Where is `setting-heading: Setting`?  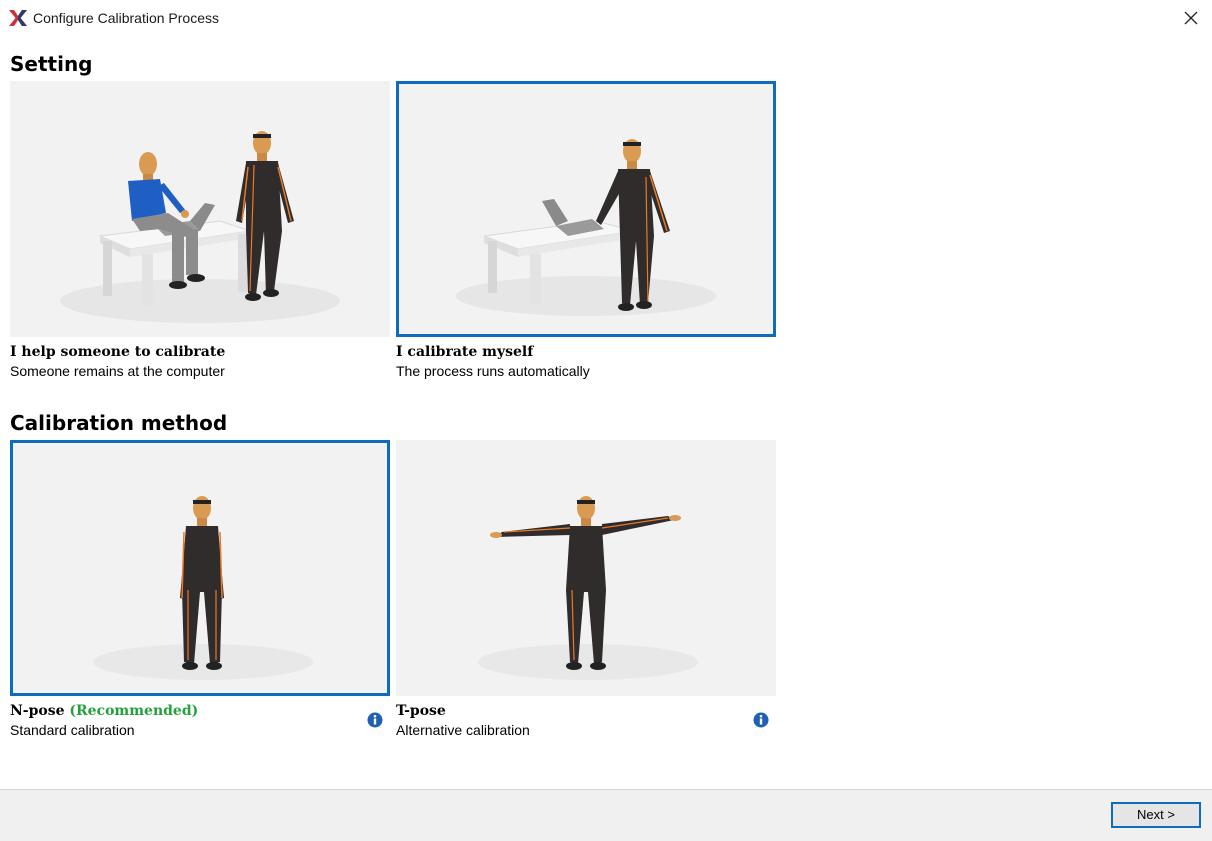
setting-heading: Setting is located at coordinates (51, 64).